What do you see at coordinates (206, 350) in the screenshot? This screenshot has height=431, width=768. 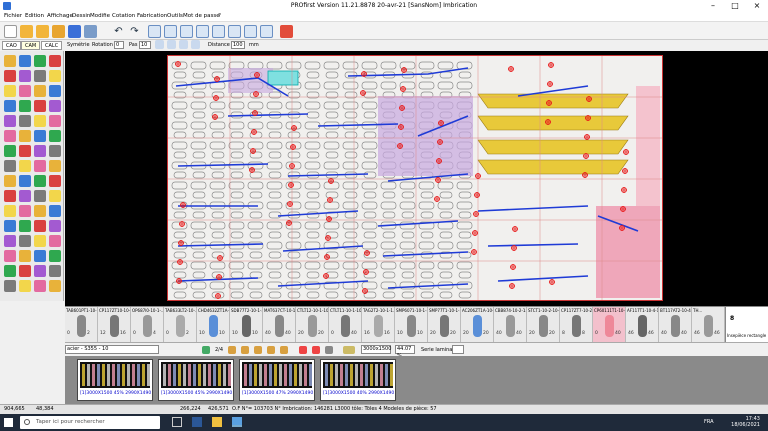 I see `first-layout-icon` at bounding box center [206, 350].